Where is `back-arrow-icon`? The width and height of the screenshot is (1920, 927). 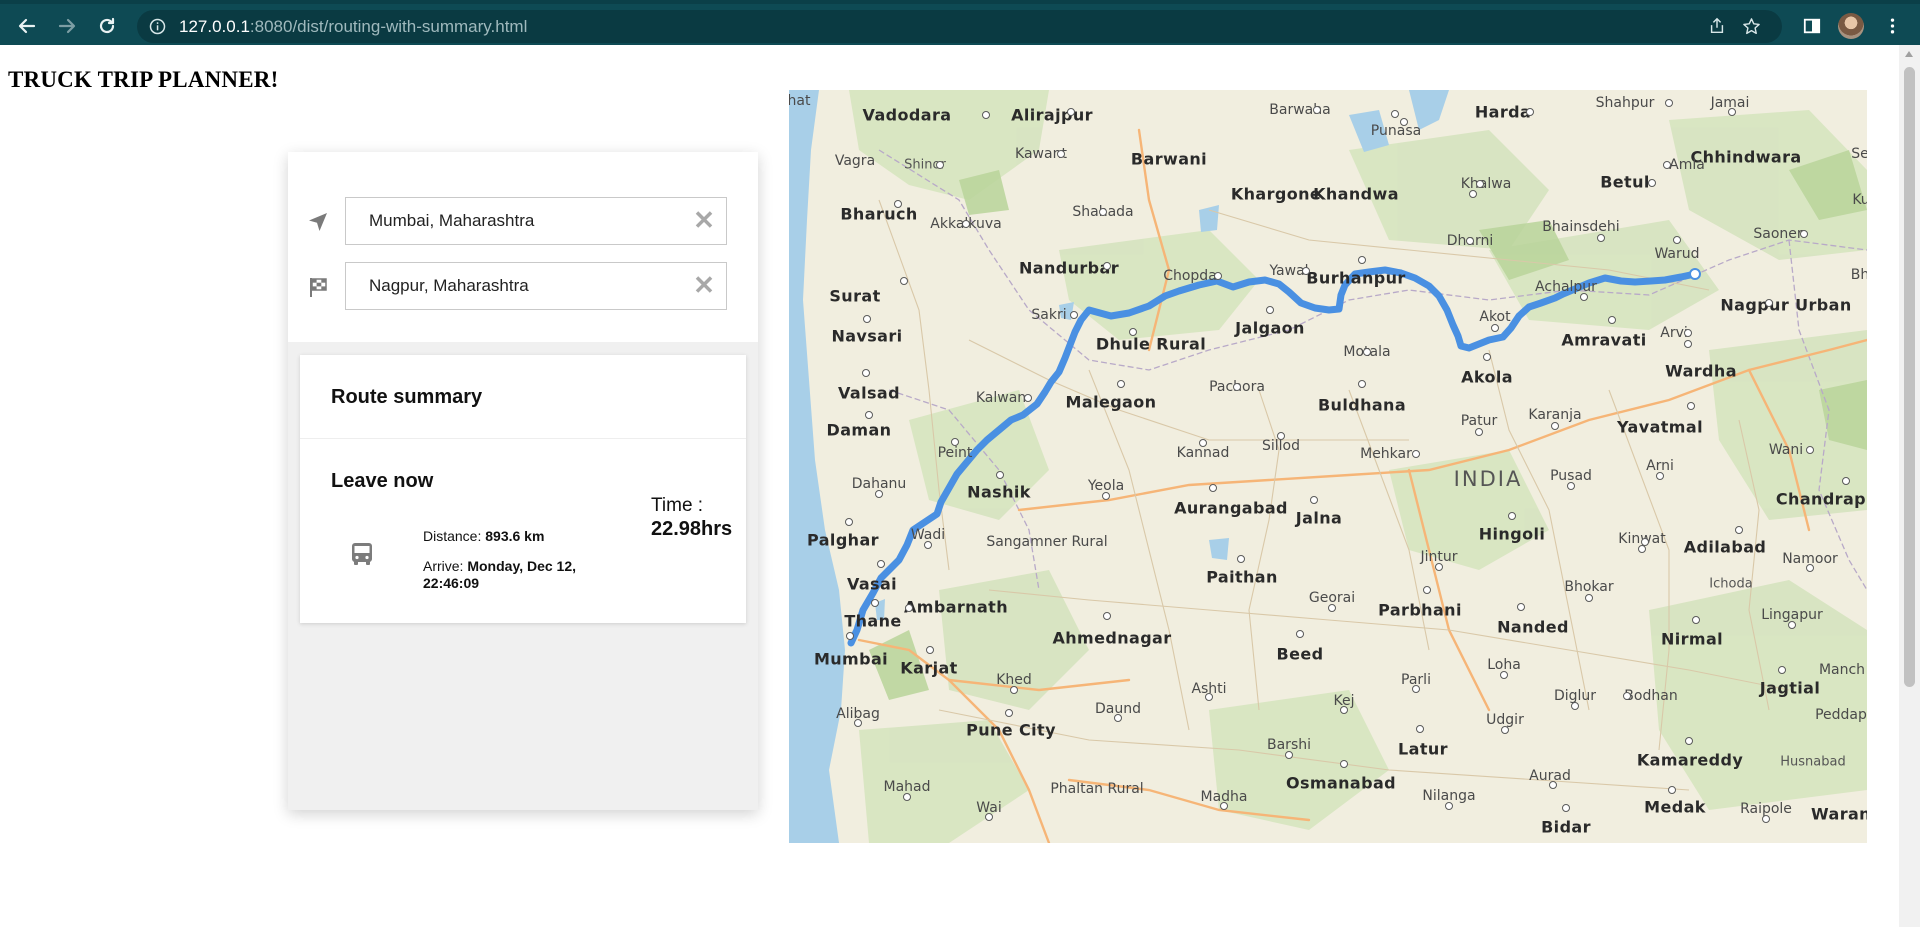 back-arrow-icon is located at coordinates (27, 26).